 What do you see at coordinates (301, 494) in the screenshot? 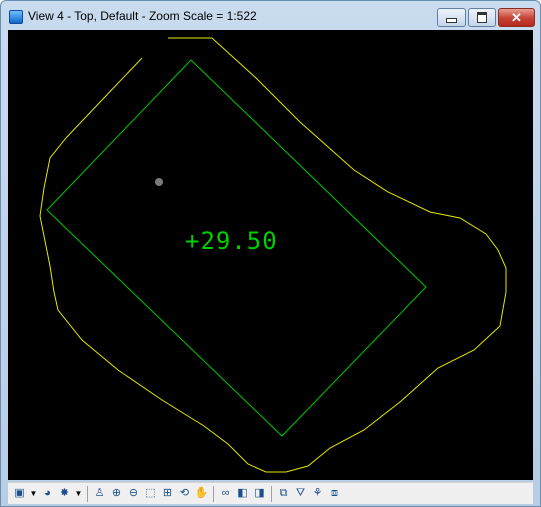
I see `clip-volume-icon: ⛛` at bounding box center [301, 494].